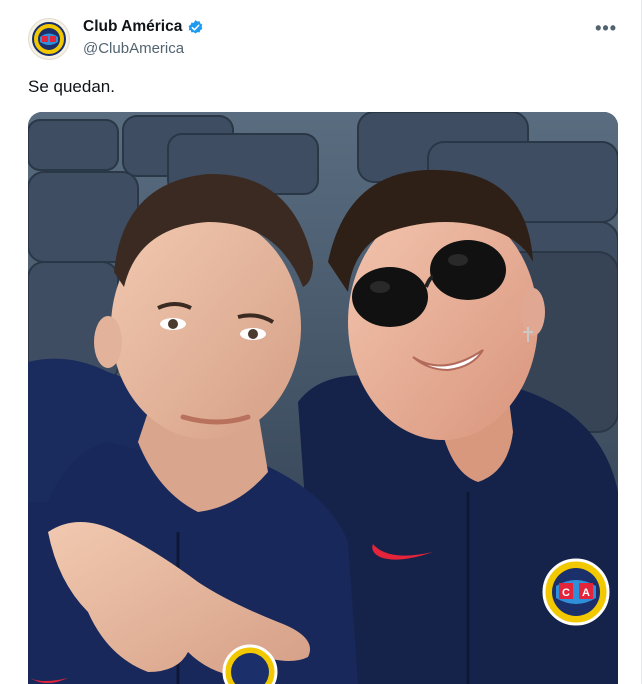 The image size is (642, 684). I want to click on verified-badge-icon, so click(196, 26).